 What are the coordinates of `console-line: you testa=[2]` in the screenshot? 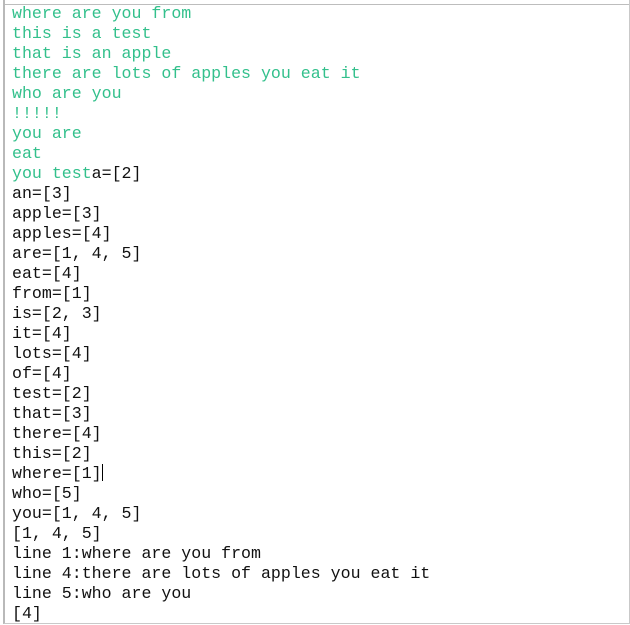 It's located at (221, 174).